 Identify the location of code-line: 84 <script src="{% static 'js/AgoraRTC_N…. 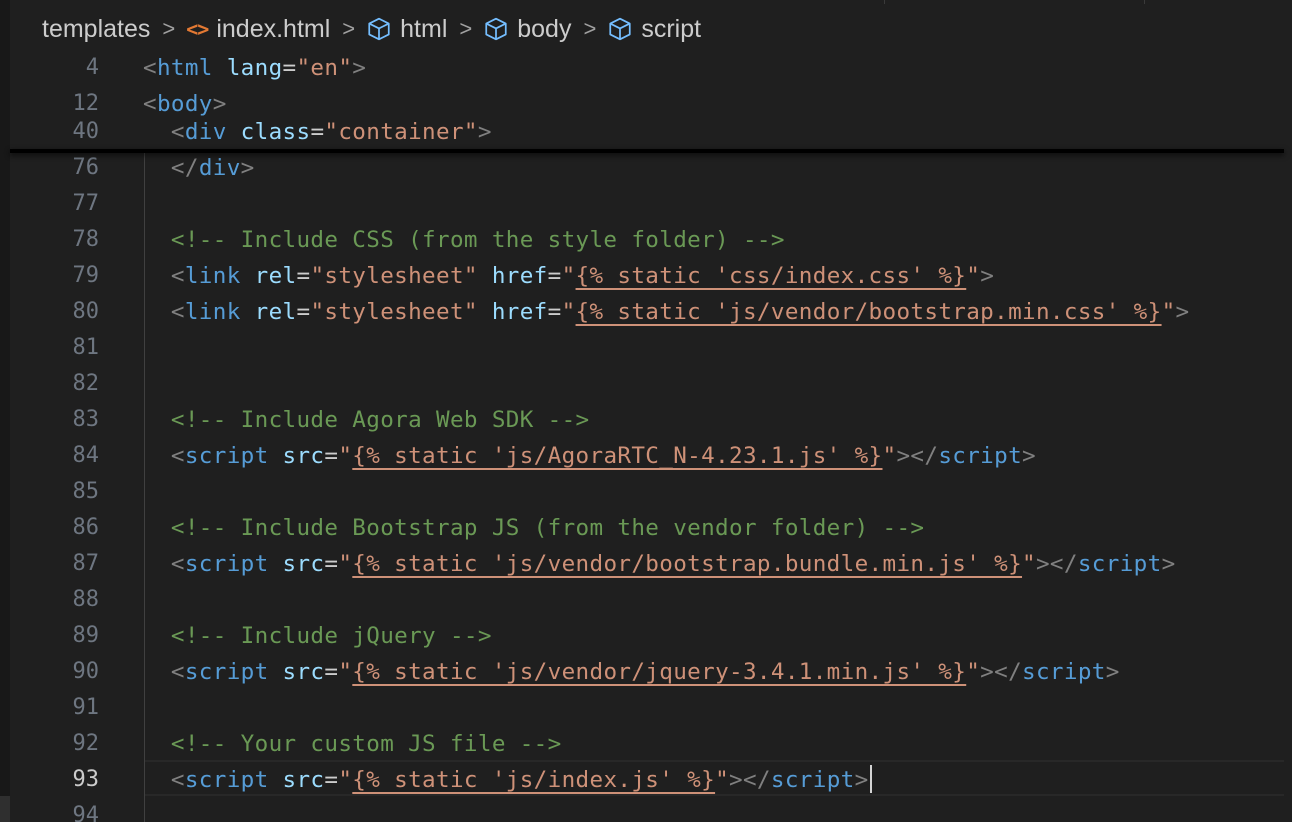
(651, 456).